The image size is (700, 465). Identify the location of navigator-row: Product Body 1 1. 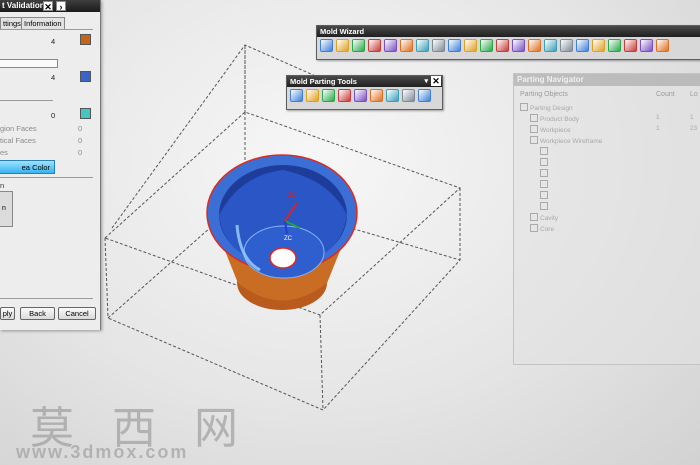
(615, 118).